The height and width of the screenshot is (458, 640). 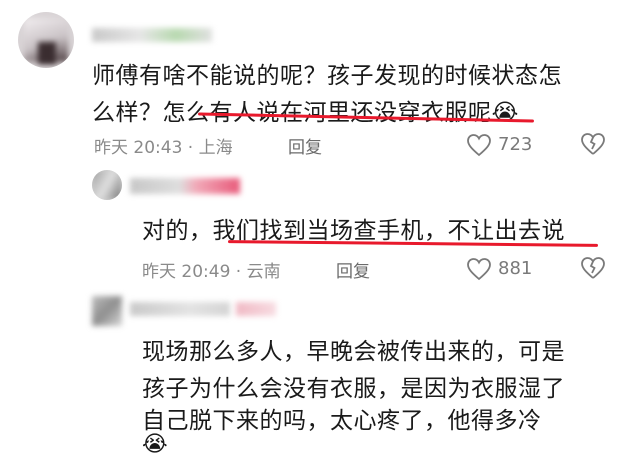 I want to click on comment-3-text-line-3: 自己脱下来的吗，太心疼了，他得多冷, so click(x=342, y=421).